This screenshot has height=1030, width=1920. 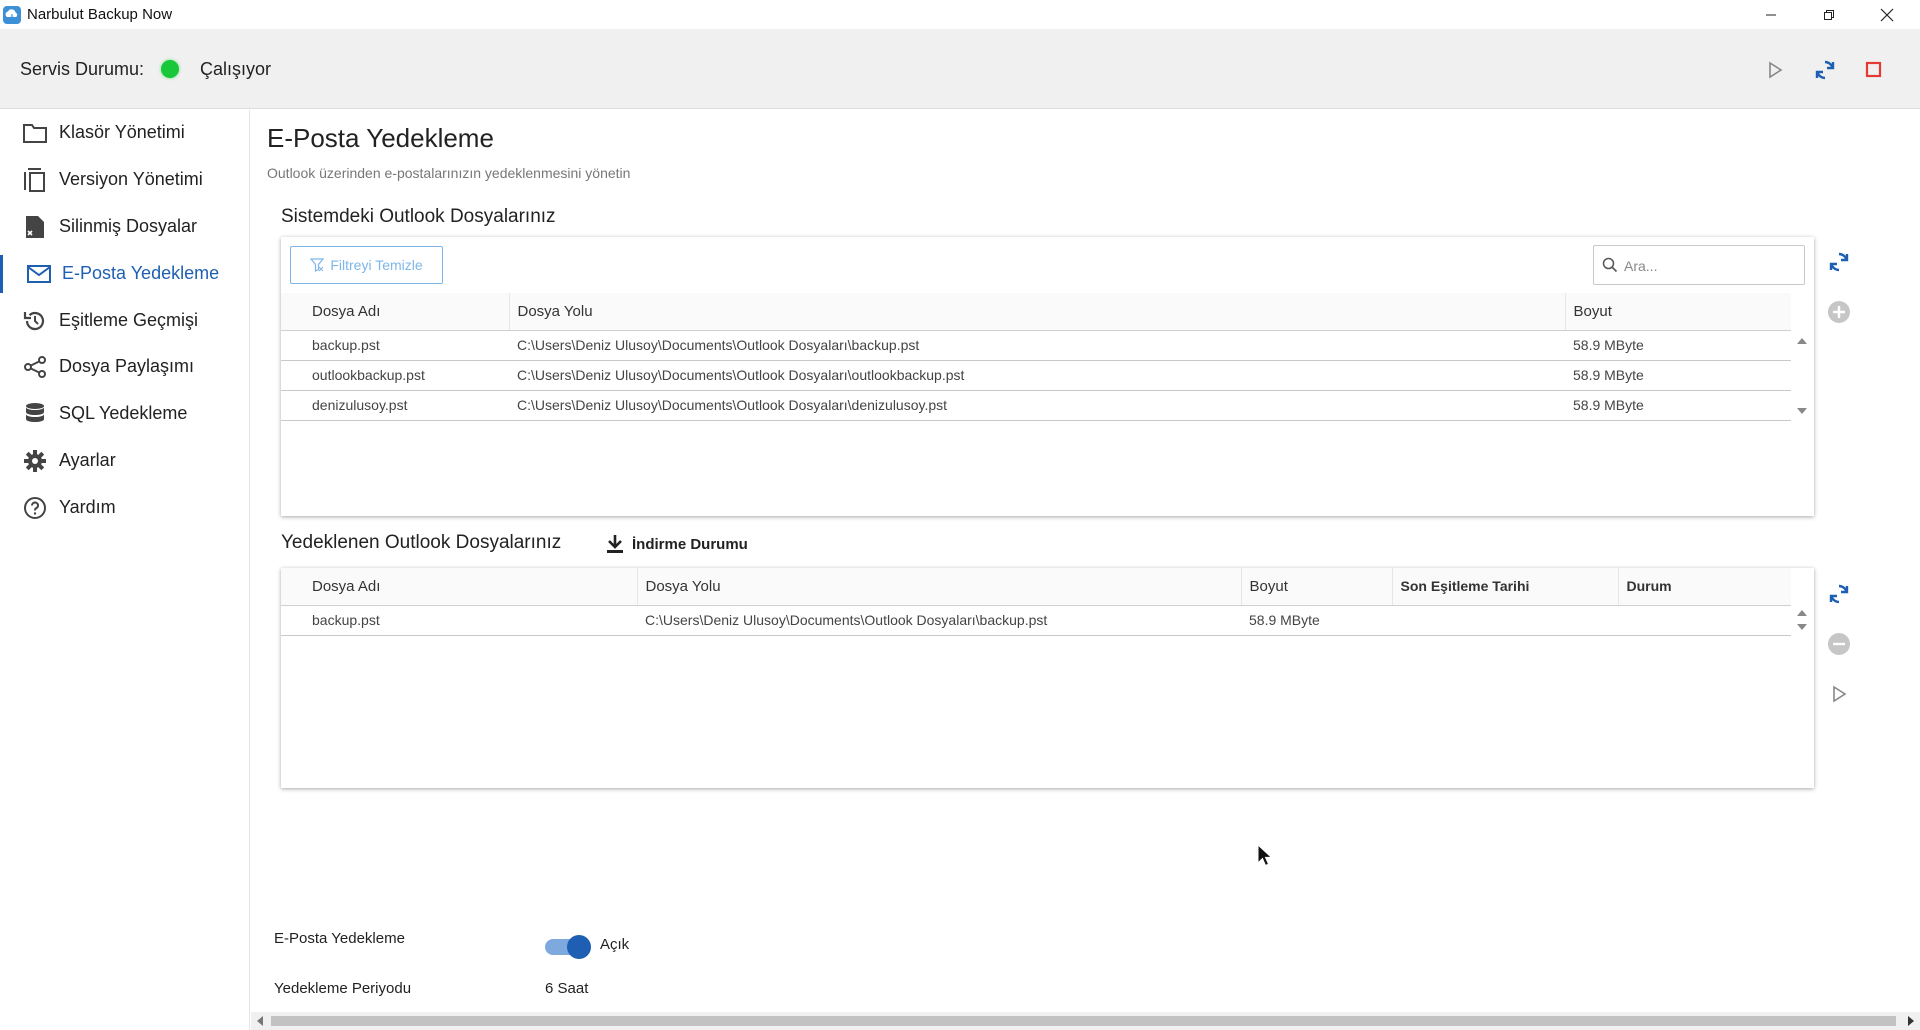 I want to click on horizontal-scrollbar, so click(x=1085, y=1021).